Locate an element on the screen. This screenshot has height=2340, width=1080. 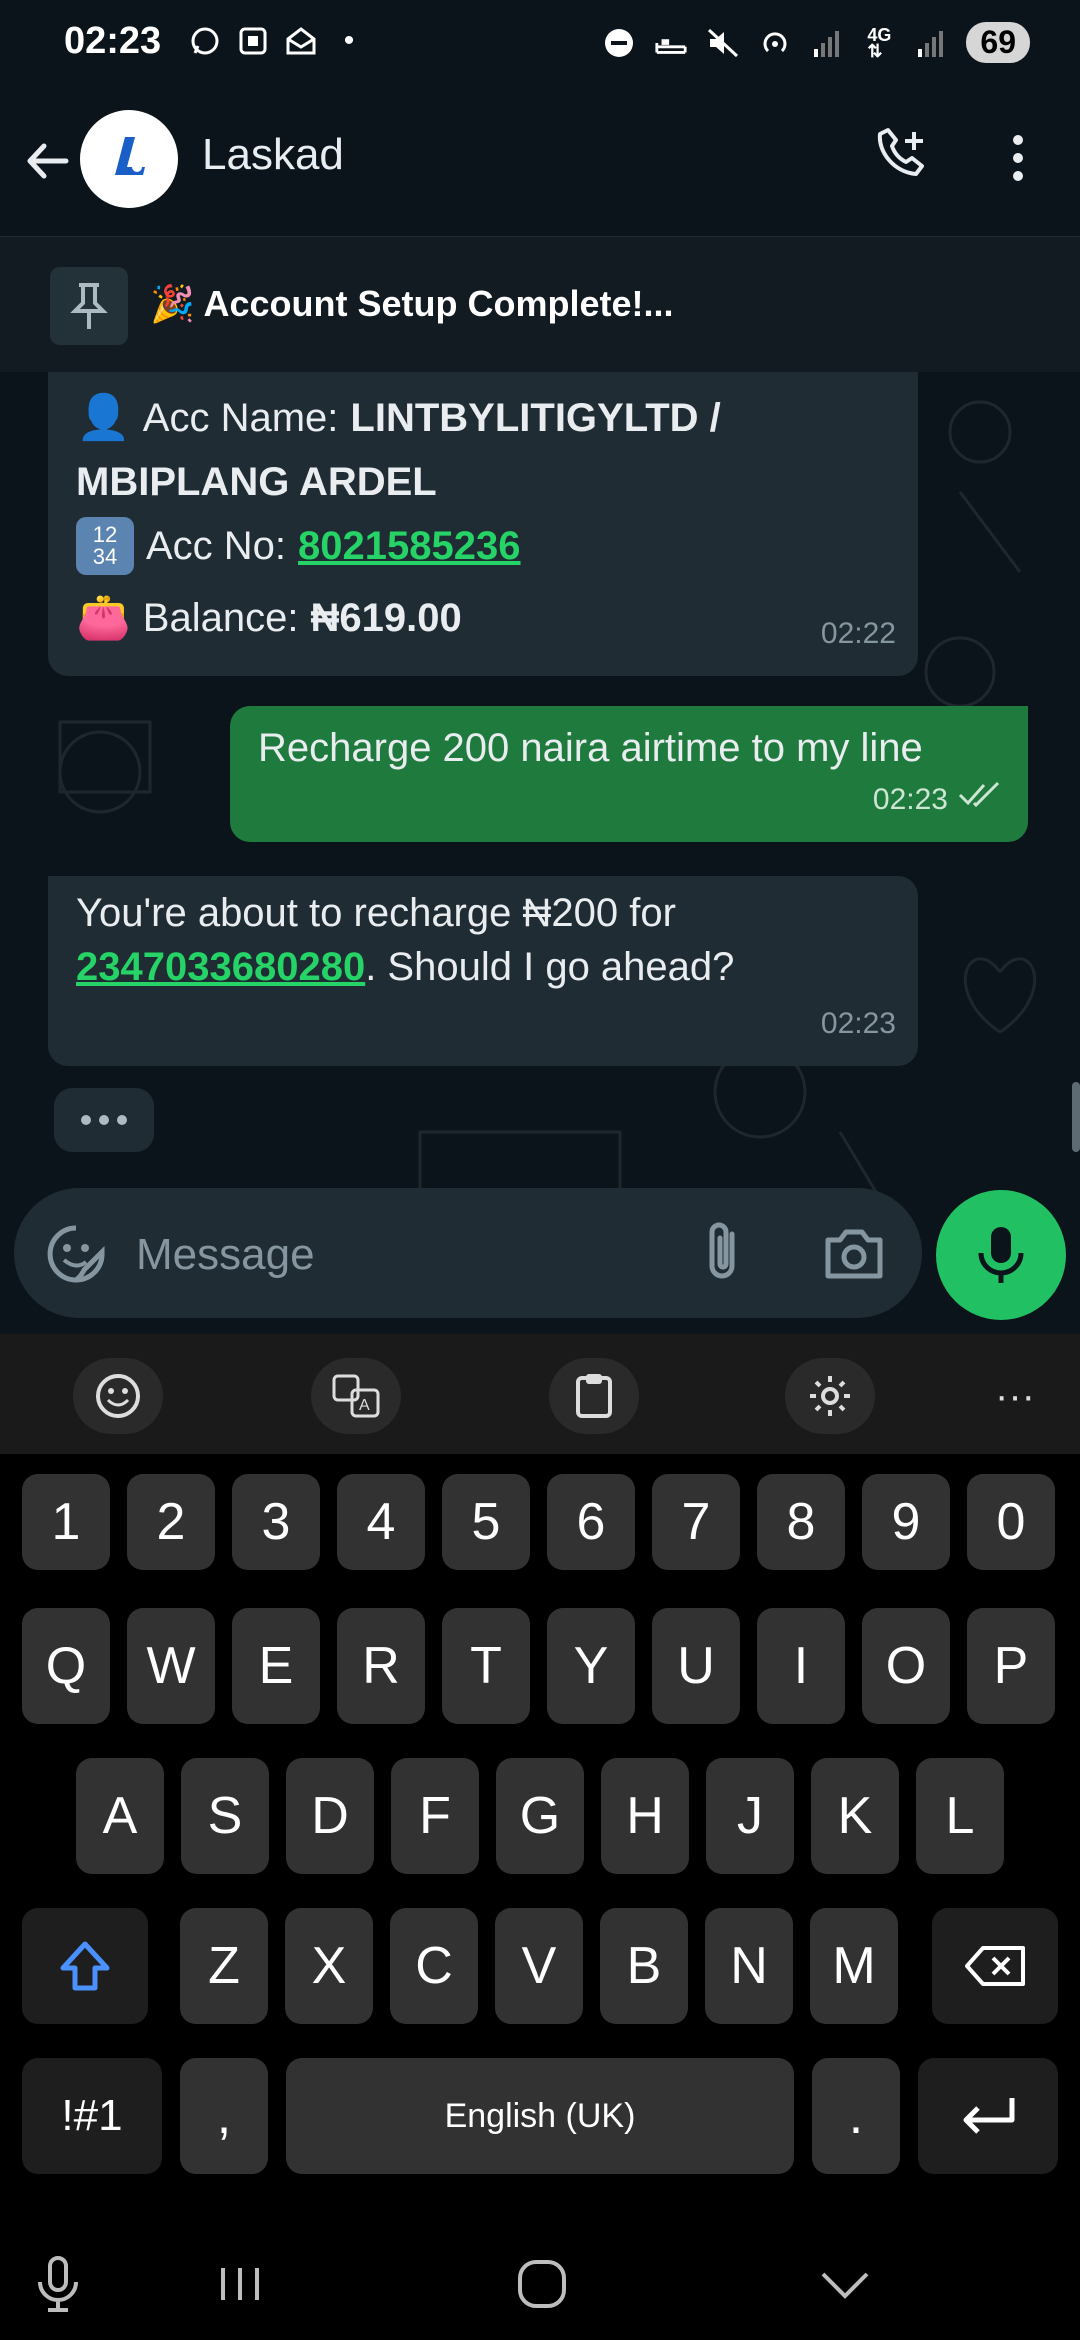
key-m: M is located at coordinates (854, 1966).